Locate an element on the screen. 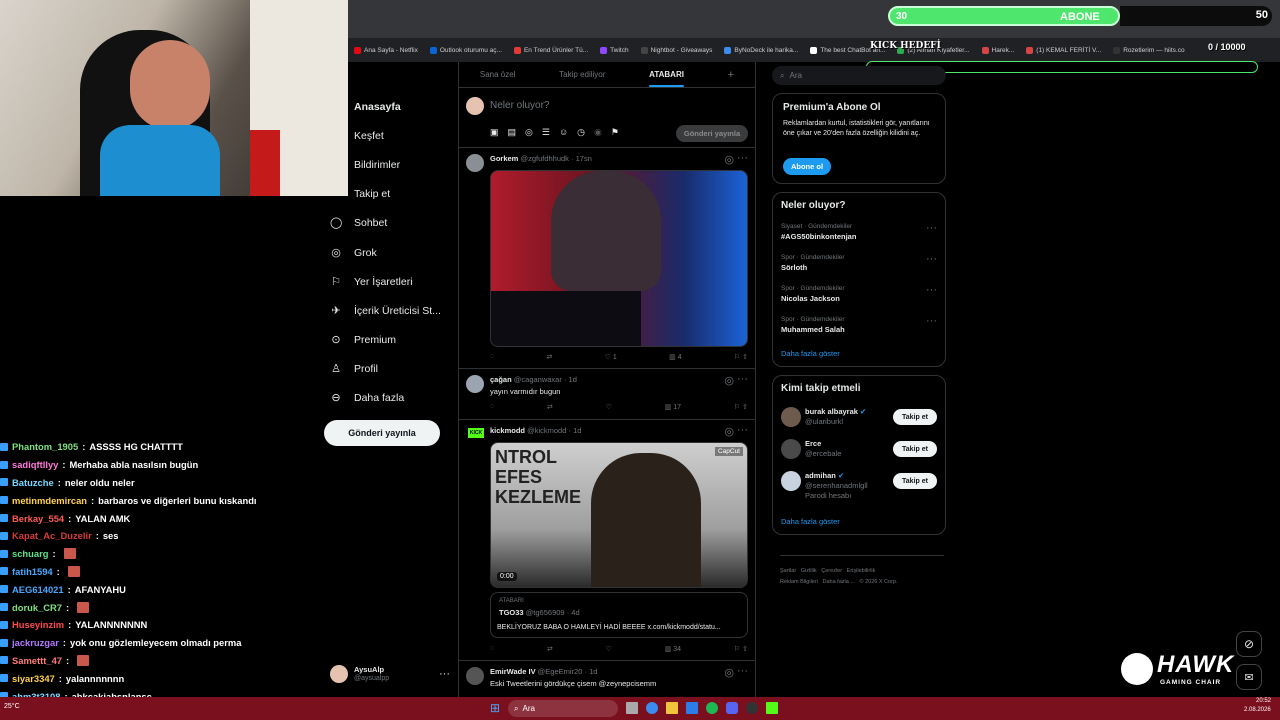 The width and height of the screenshot is (1280, 720). follow-name: burak albayrak is located at coordinates (831, 411).